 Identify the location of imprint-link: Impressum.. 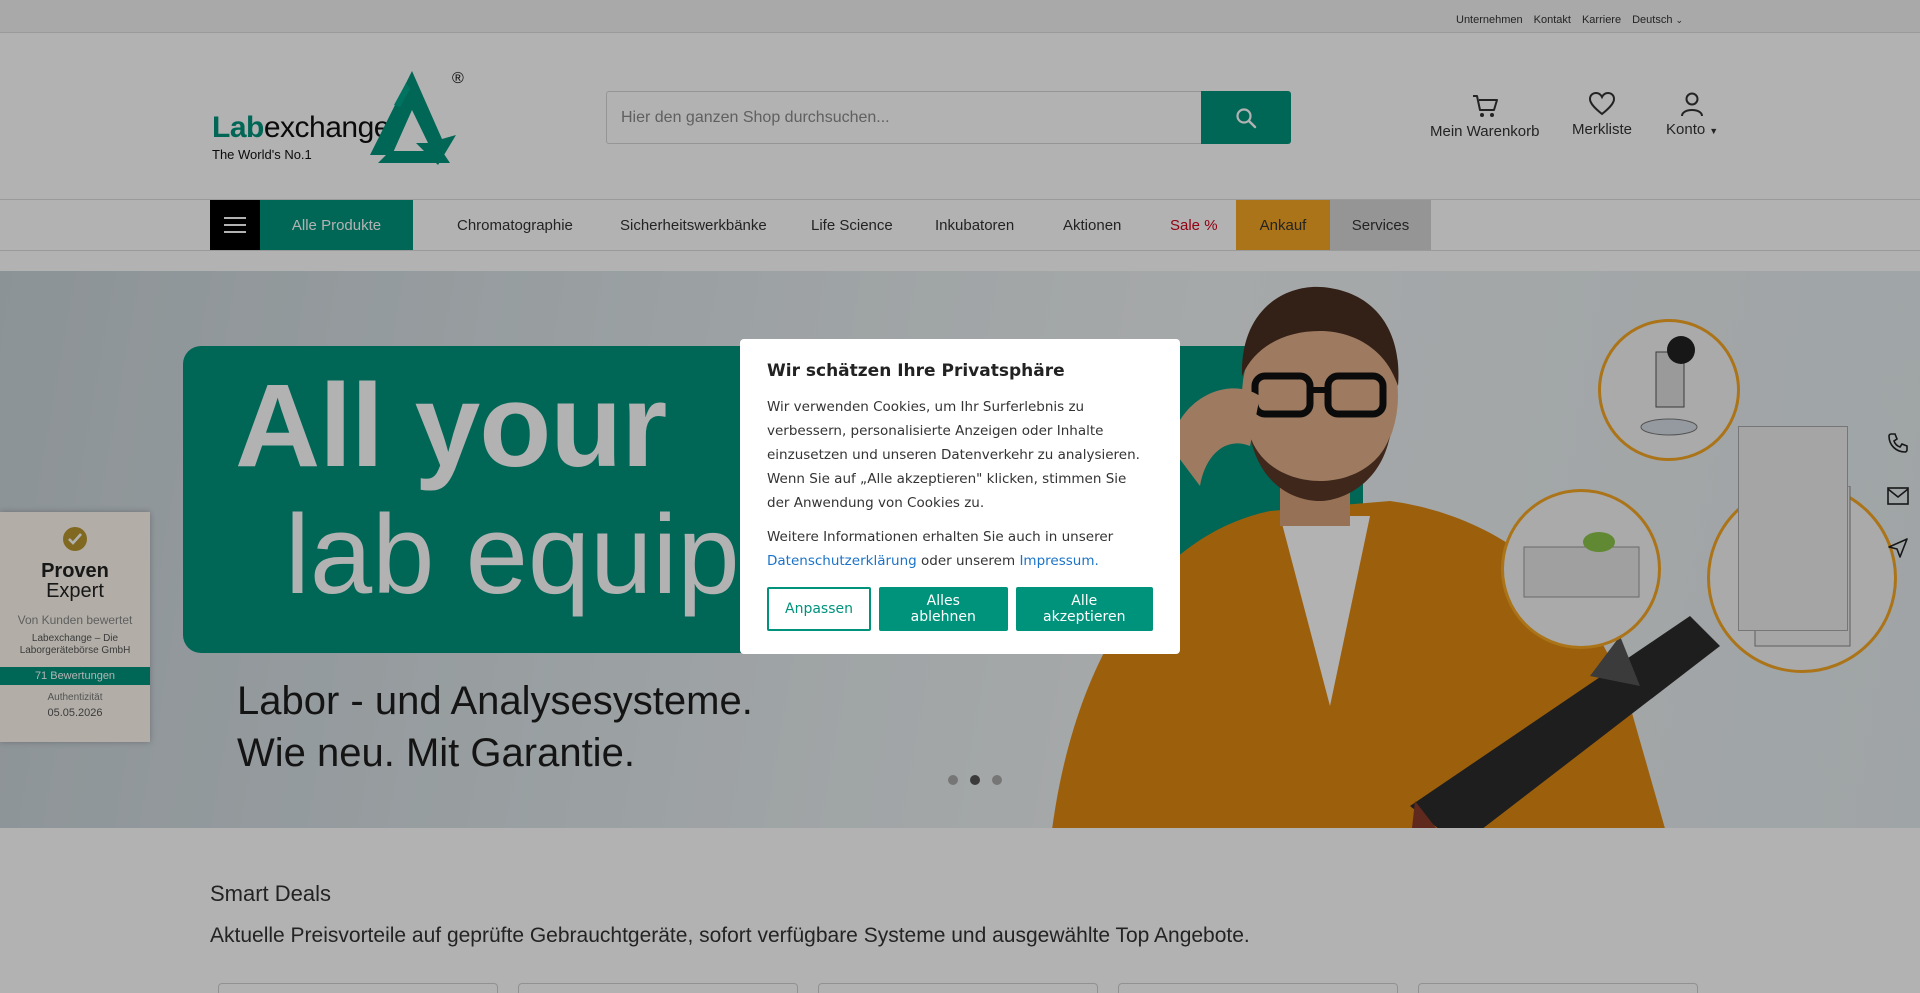
(1058, 561).